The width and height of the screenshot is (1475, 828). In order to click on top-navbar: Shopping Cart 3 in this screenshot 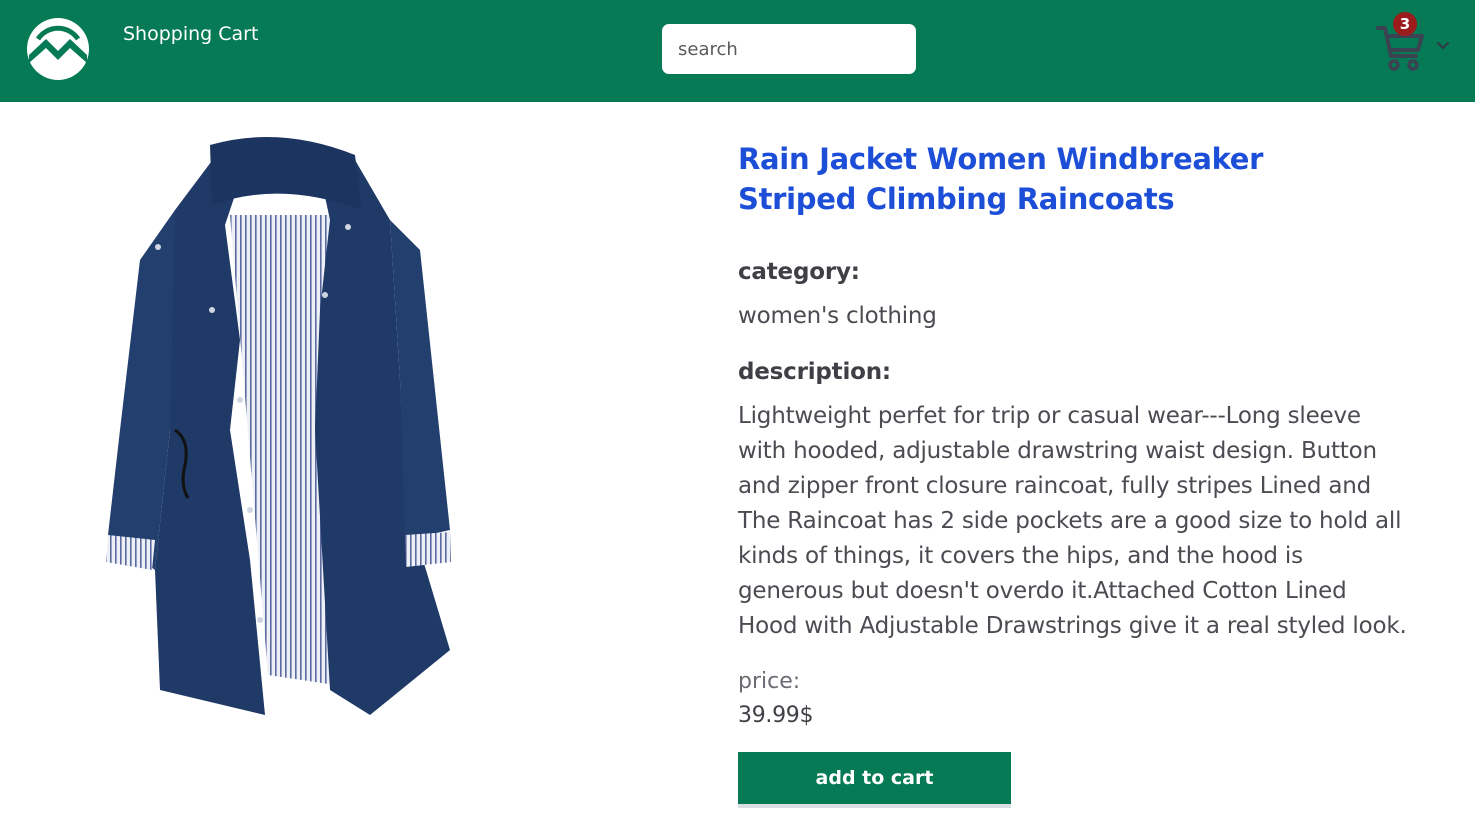, I will do `click(737, 51)`.